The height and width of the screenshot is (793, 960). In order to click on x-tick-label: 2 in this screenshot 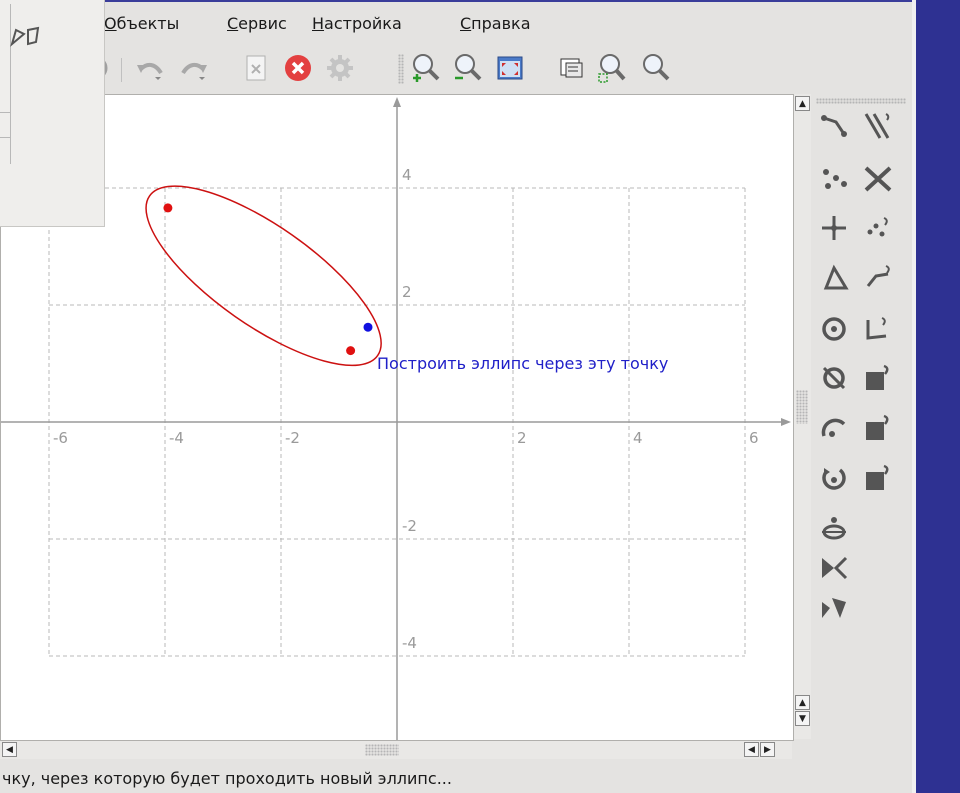, I will do `click(522, 438)`.